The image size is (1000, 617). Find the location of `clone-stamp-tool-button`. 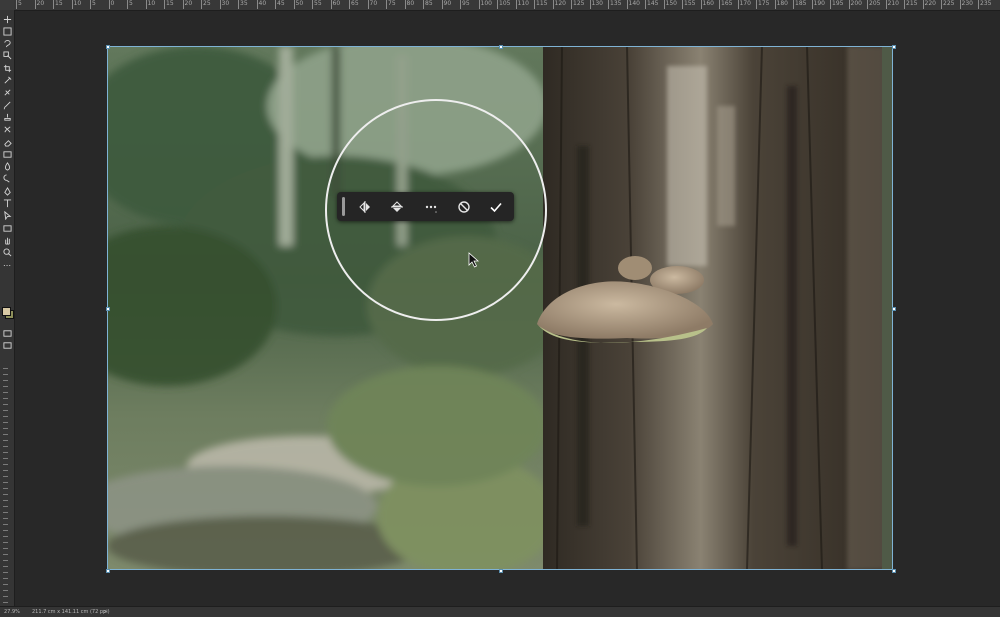

clone-stamp-tool-button is located at coordinates (7, 117).